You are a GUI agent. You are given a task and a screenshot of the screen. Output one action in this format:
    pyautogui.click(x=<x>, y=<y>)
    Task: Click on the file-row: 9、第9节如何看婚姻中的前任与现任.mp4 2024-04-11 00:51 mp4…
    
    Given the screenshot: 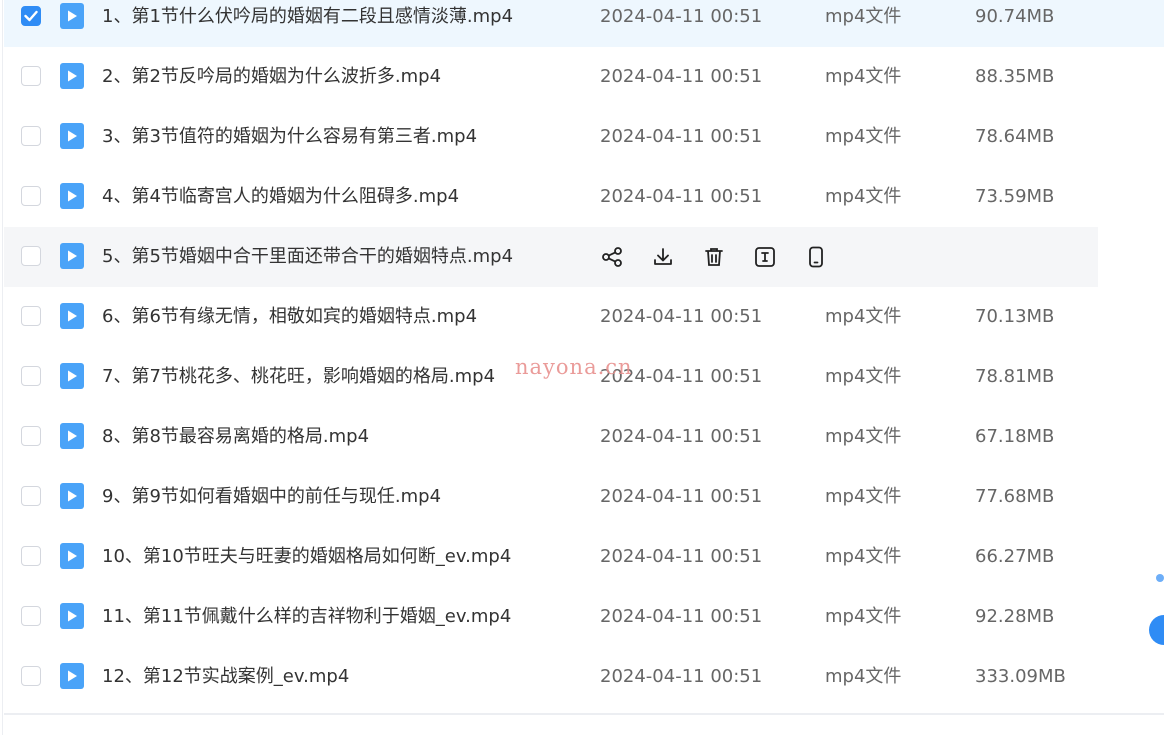 What is the action you would take?
    pyautogui.click(x=584, y=497)
    